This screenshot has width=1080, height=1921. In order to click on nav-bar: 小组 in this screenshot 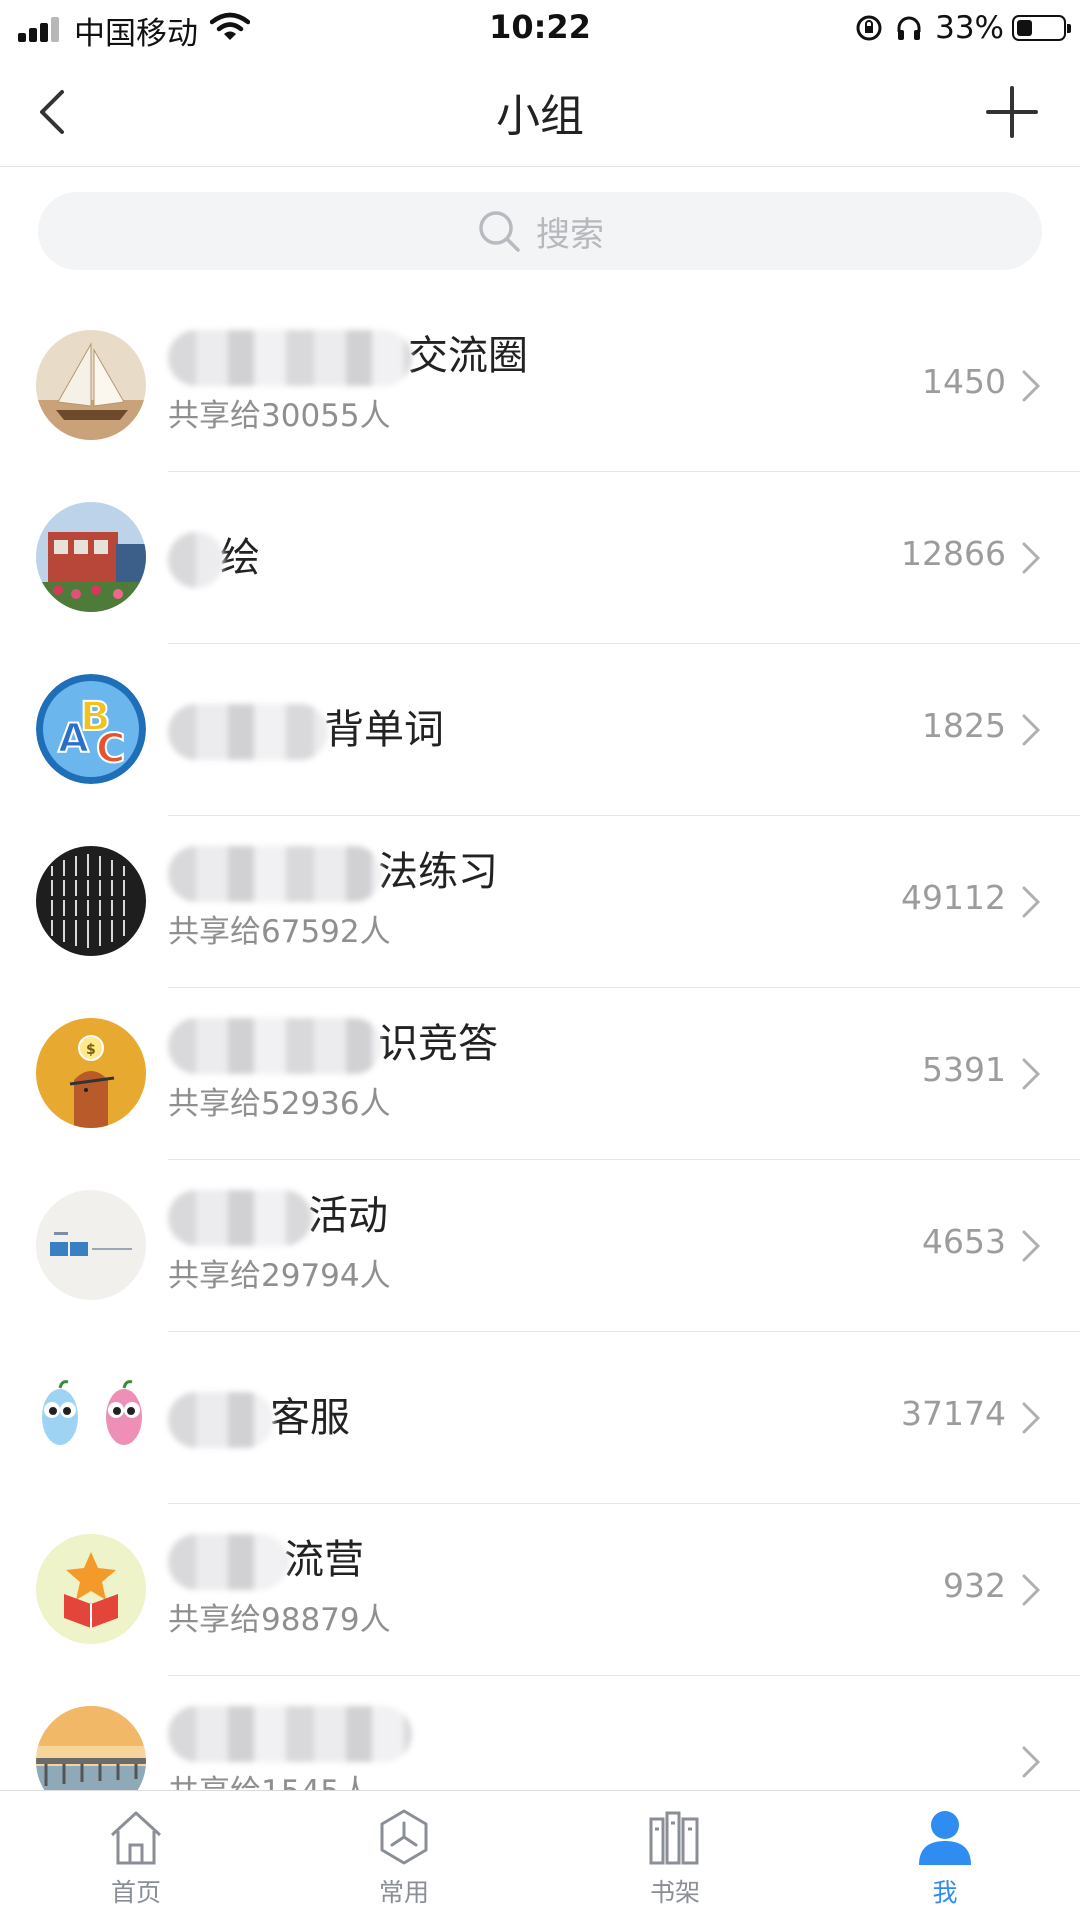, I will do `click(540, 112)`.